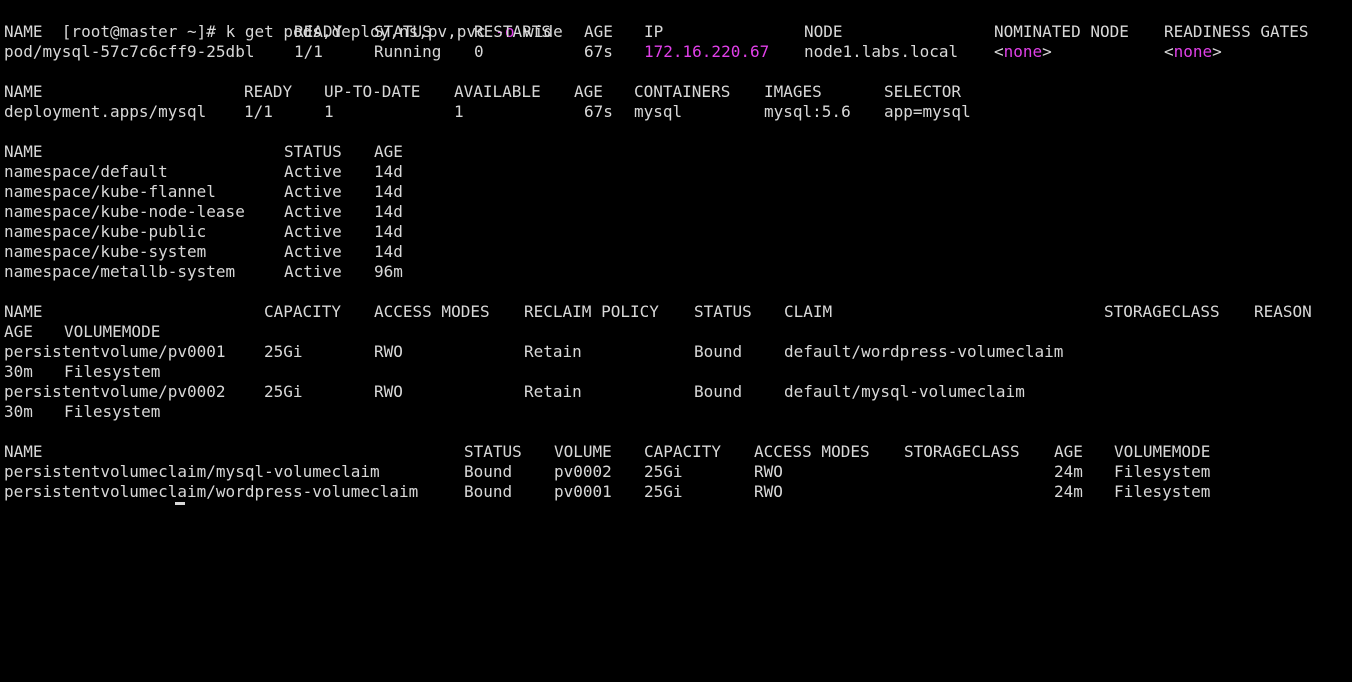 The image size is (1352, 682). I want to click on pods-col-nominated: NOMINATED NODE, so click(1061, 31).